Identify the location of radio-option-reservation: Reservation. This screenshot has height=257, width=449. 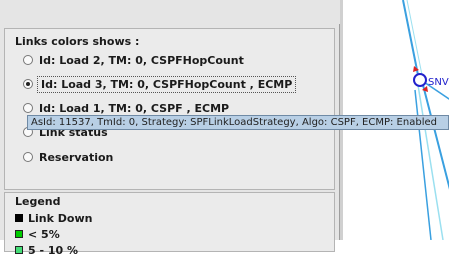
(68, 157).